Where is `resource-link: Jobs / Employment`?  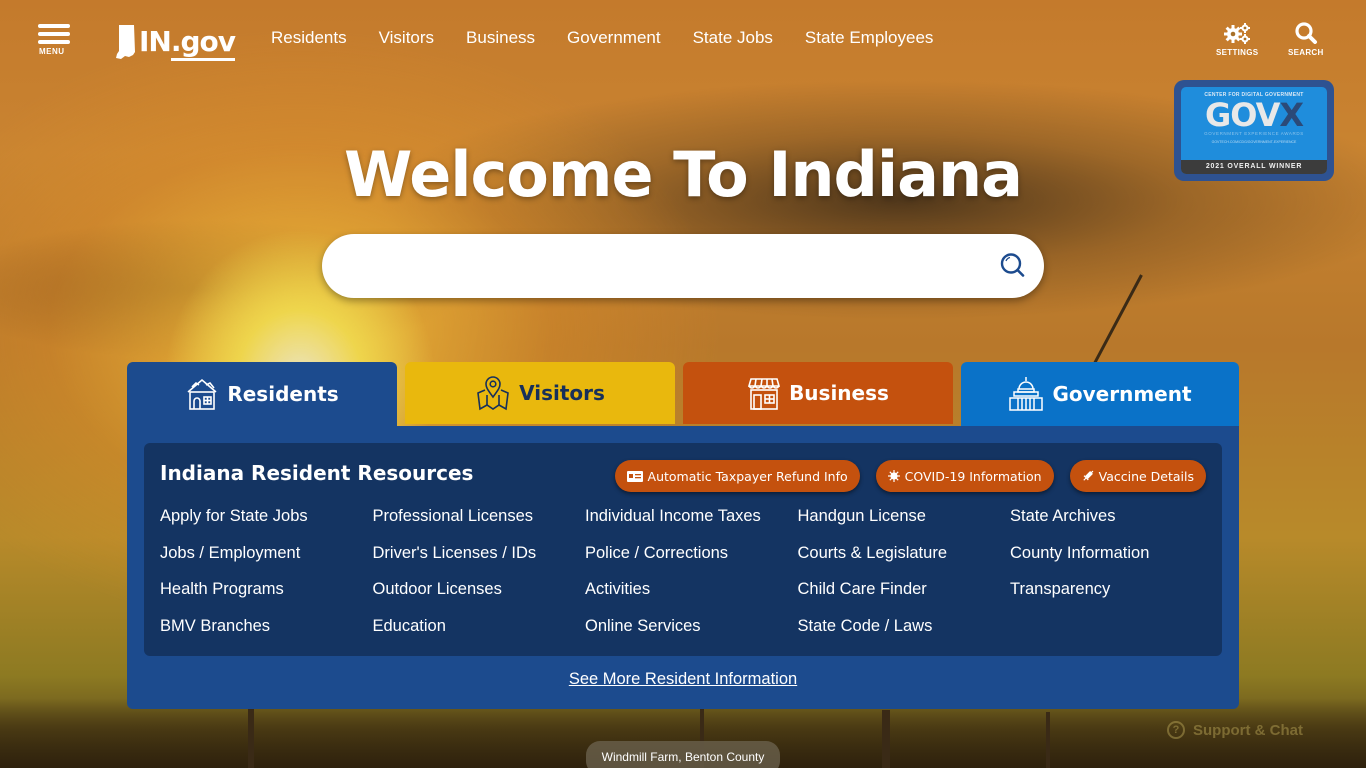 resource-link: Jobs / Employment is located at coordinates (266, 562).